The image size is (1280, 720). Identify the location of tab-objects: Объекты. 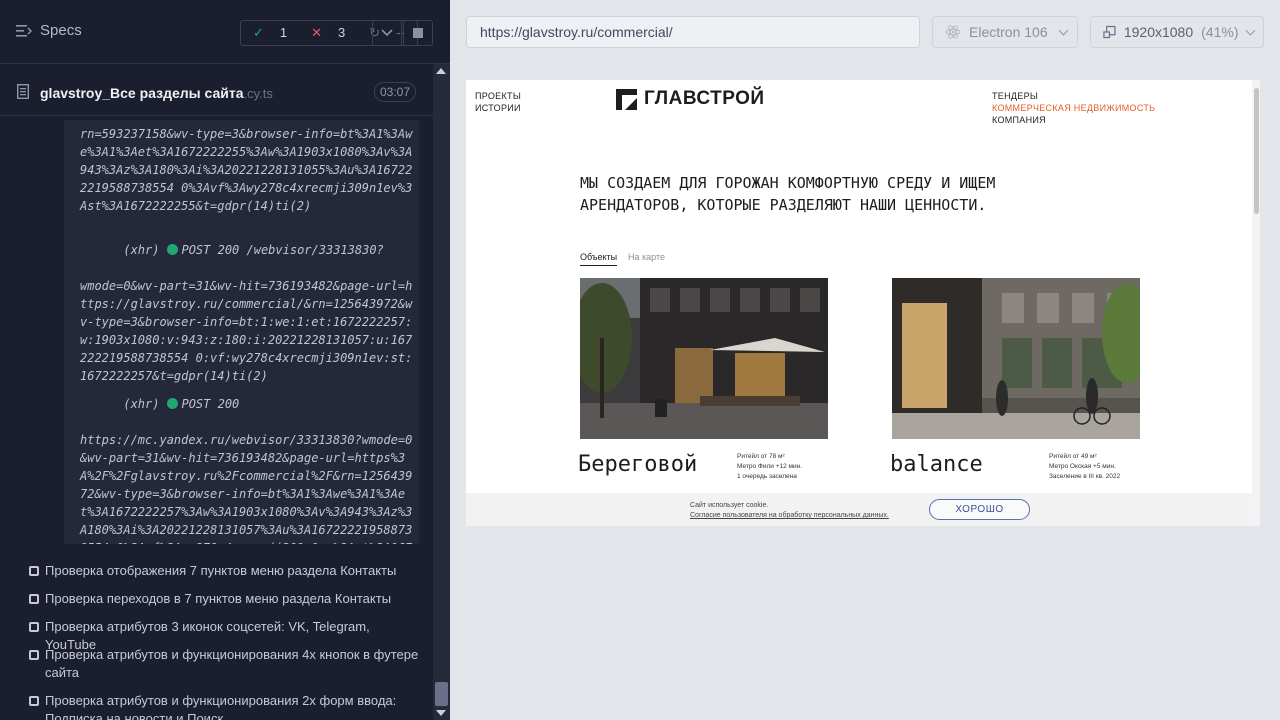
(599, 259).